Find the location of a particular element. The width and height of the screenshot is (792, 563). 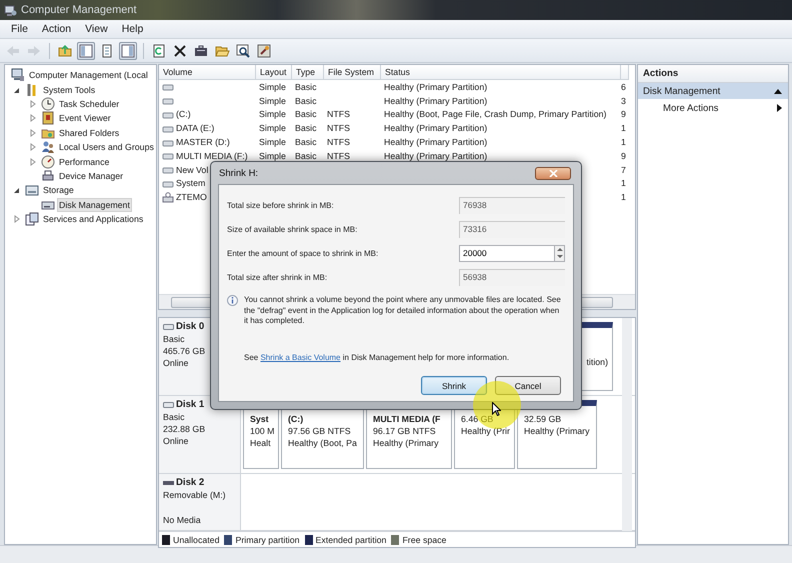

tree-item: Device Manager is located at coordinates (91, 175).